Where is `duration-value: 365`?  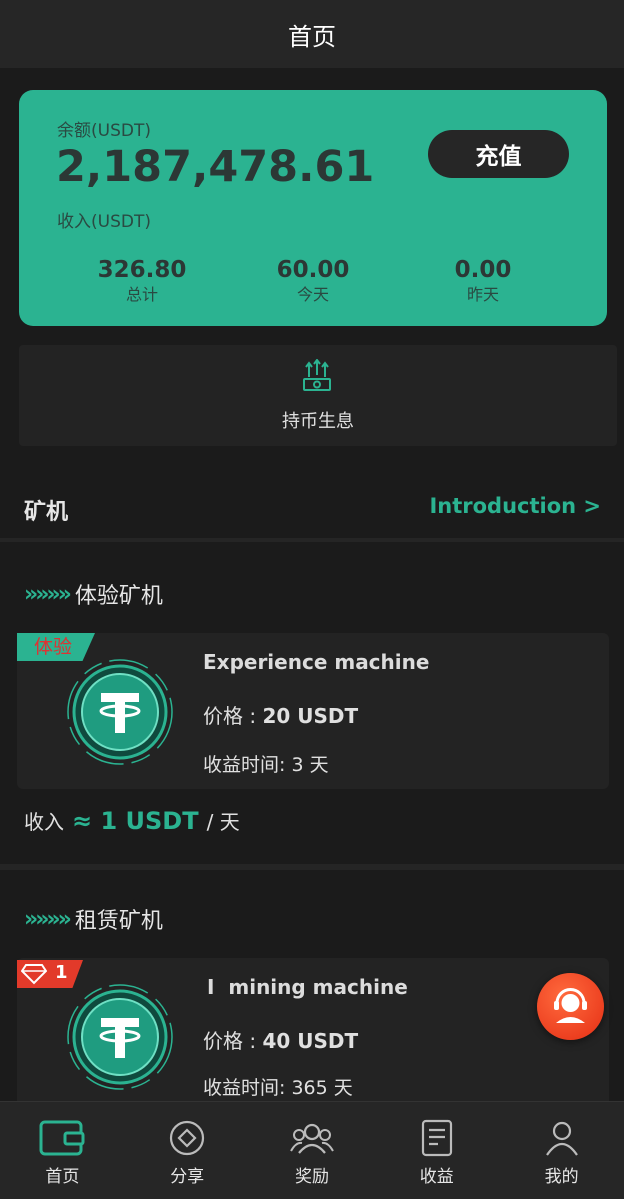
duration-value: 365 is located at coordinates (309, 1088).